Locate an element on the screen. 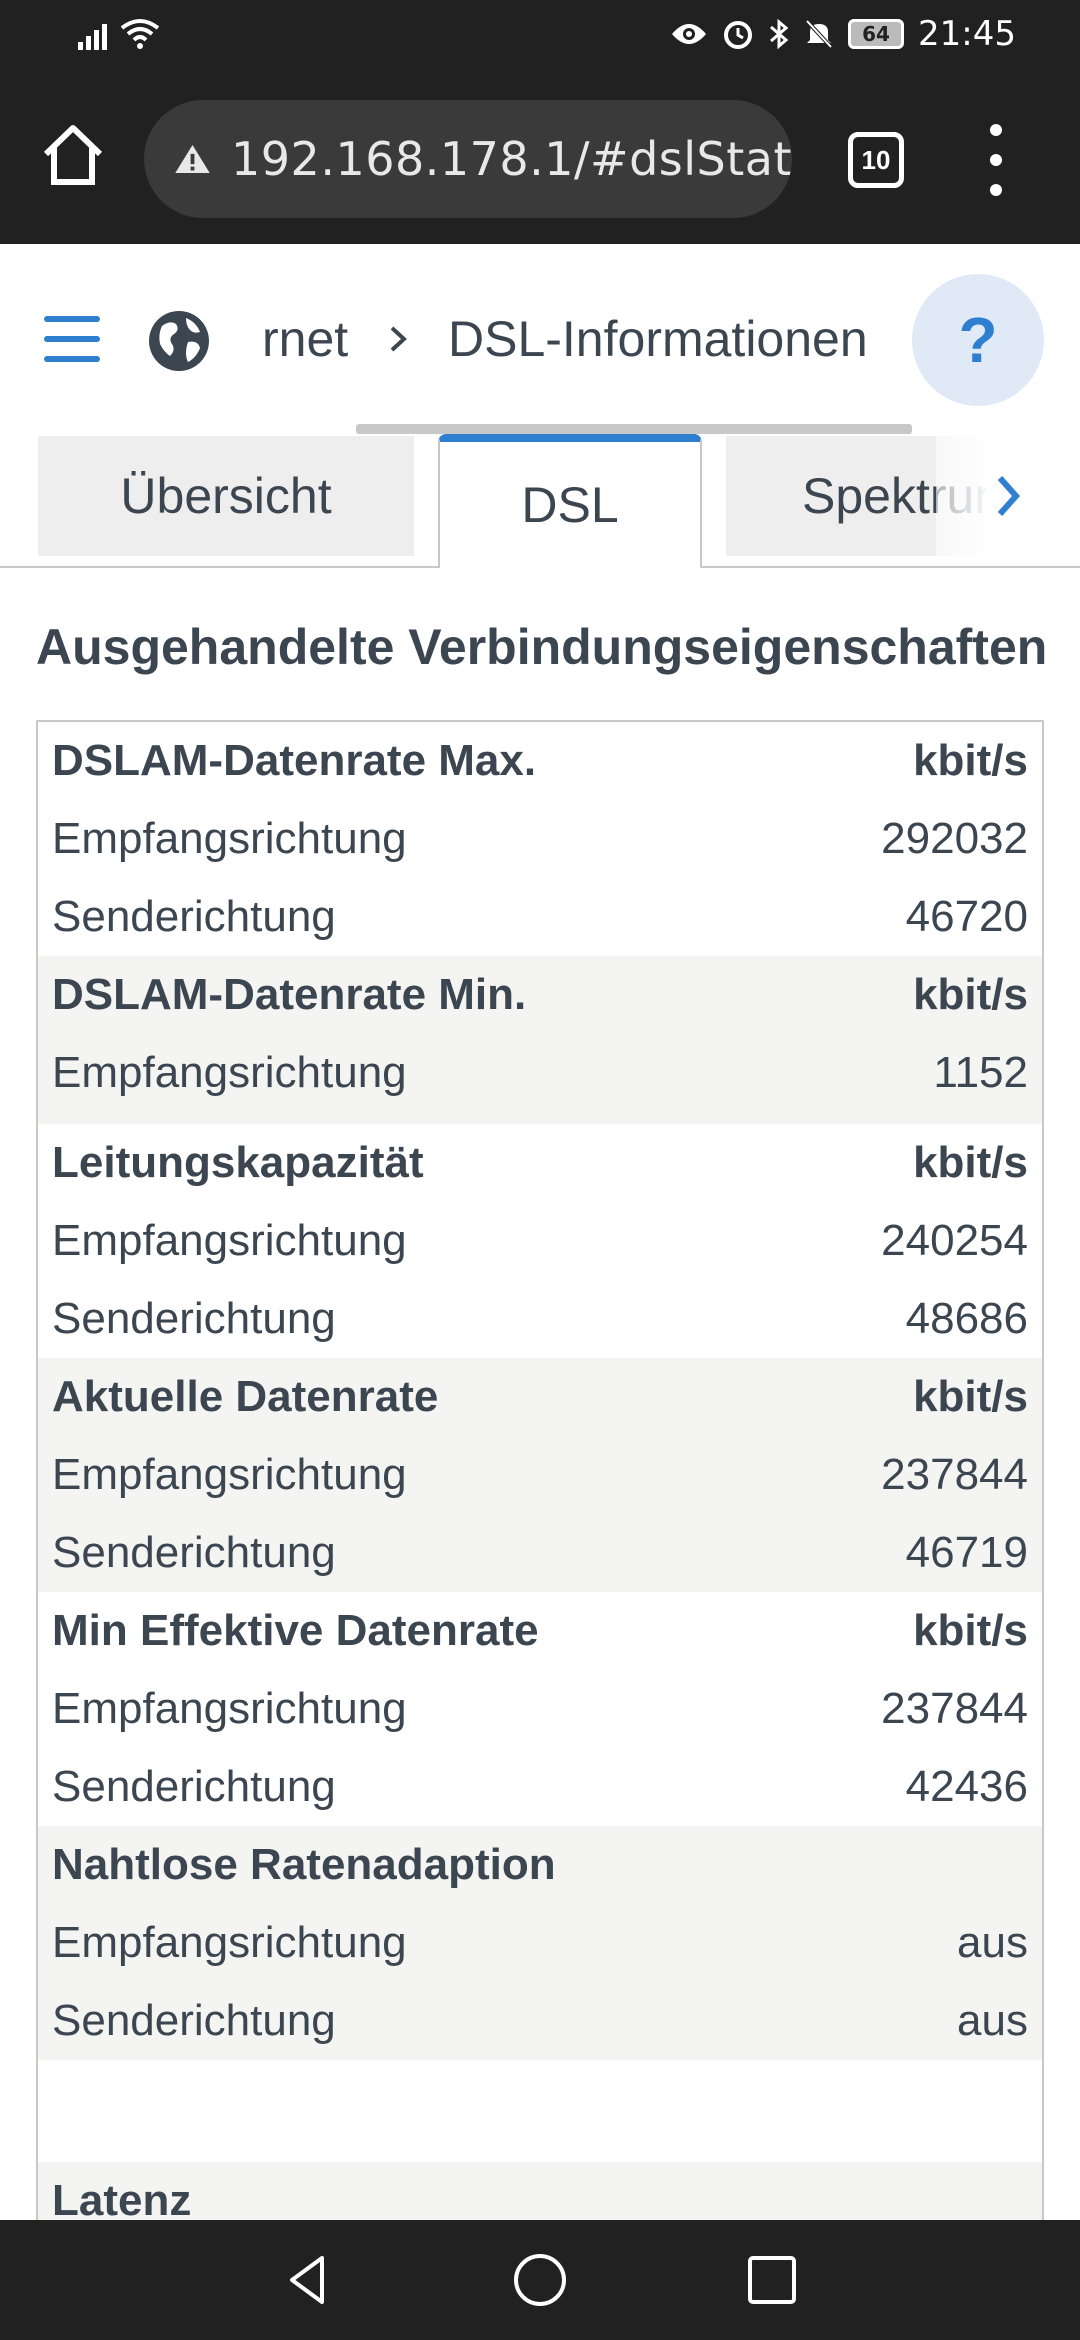 This screenshot has height=2340, width=1080. table-header-row: Min Effektive Datenrate kbit/s is located at coordinates (540, 1631).